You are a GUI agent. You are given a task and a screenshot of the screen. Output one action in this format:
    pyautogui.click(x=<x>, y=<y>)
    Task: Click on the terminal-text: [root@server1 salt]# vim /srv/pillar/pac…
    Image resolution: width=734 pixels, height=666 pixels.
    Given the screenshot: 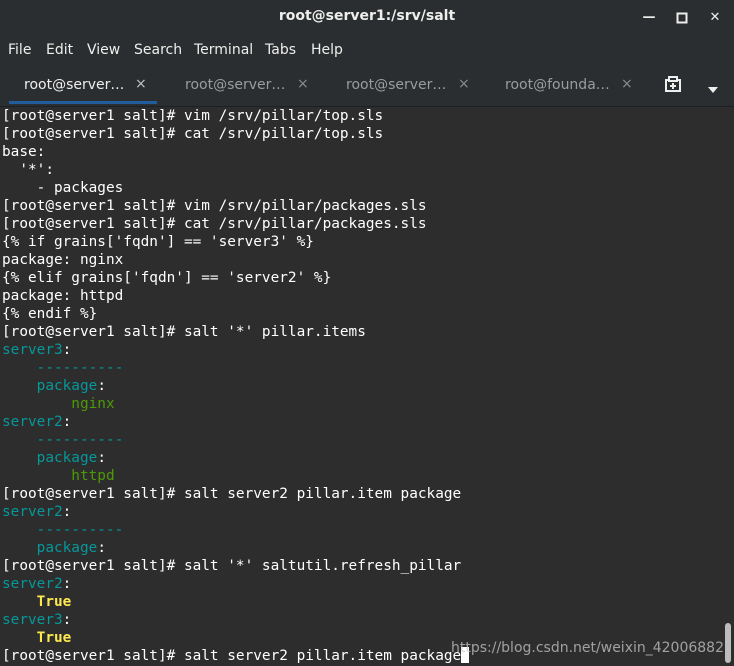 What is the action you would take?
    pyautogui.click(x=214, y=206)
    